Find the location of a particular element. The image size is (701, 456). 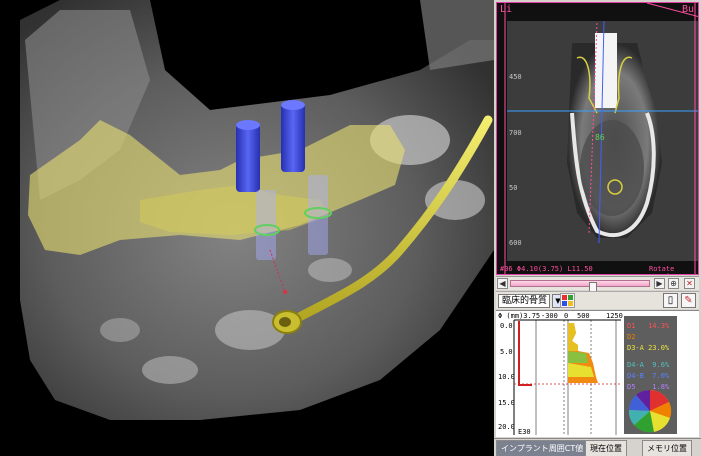

stat-d2: D2 is located at coordinates (631, 337).